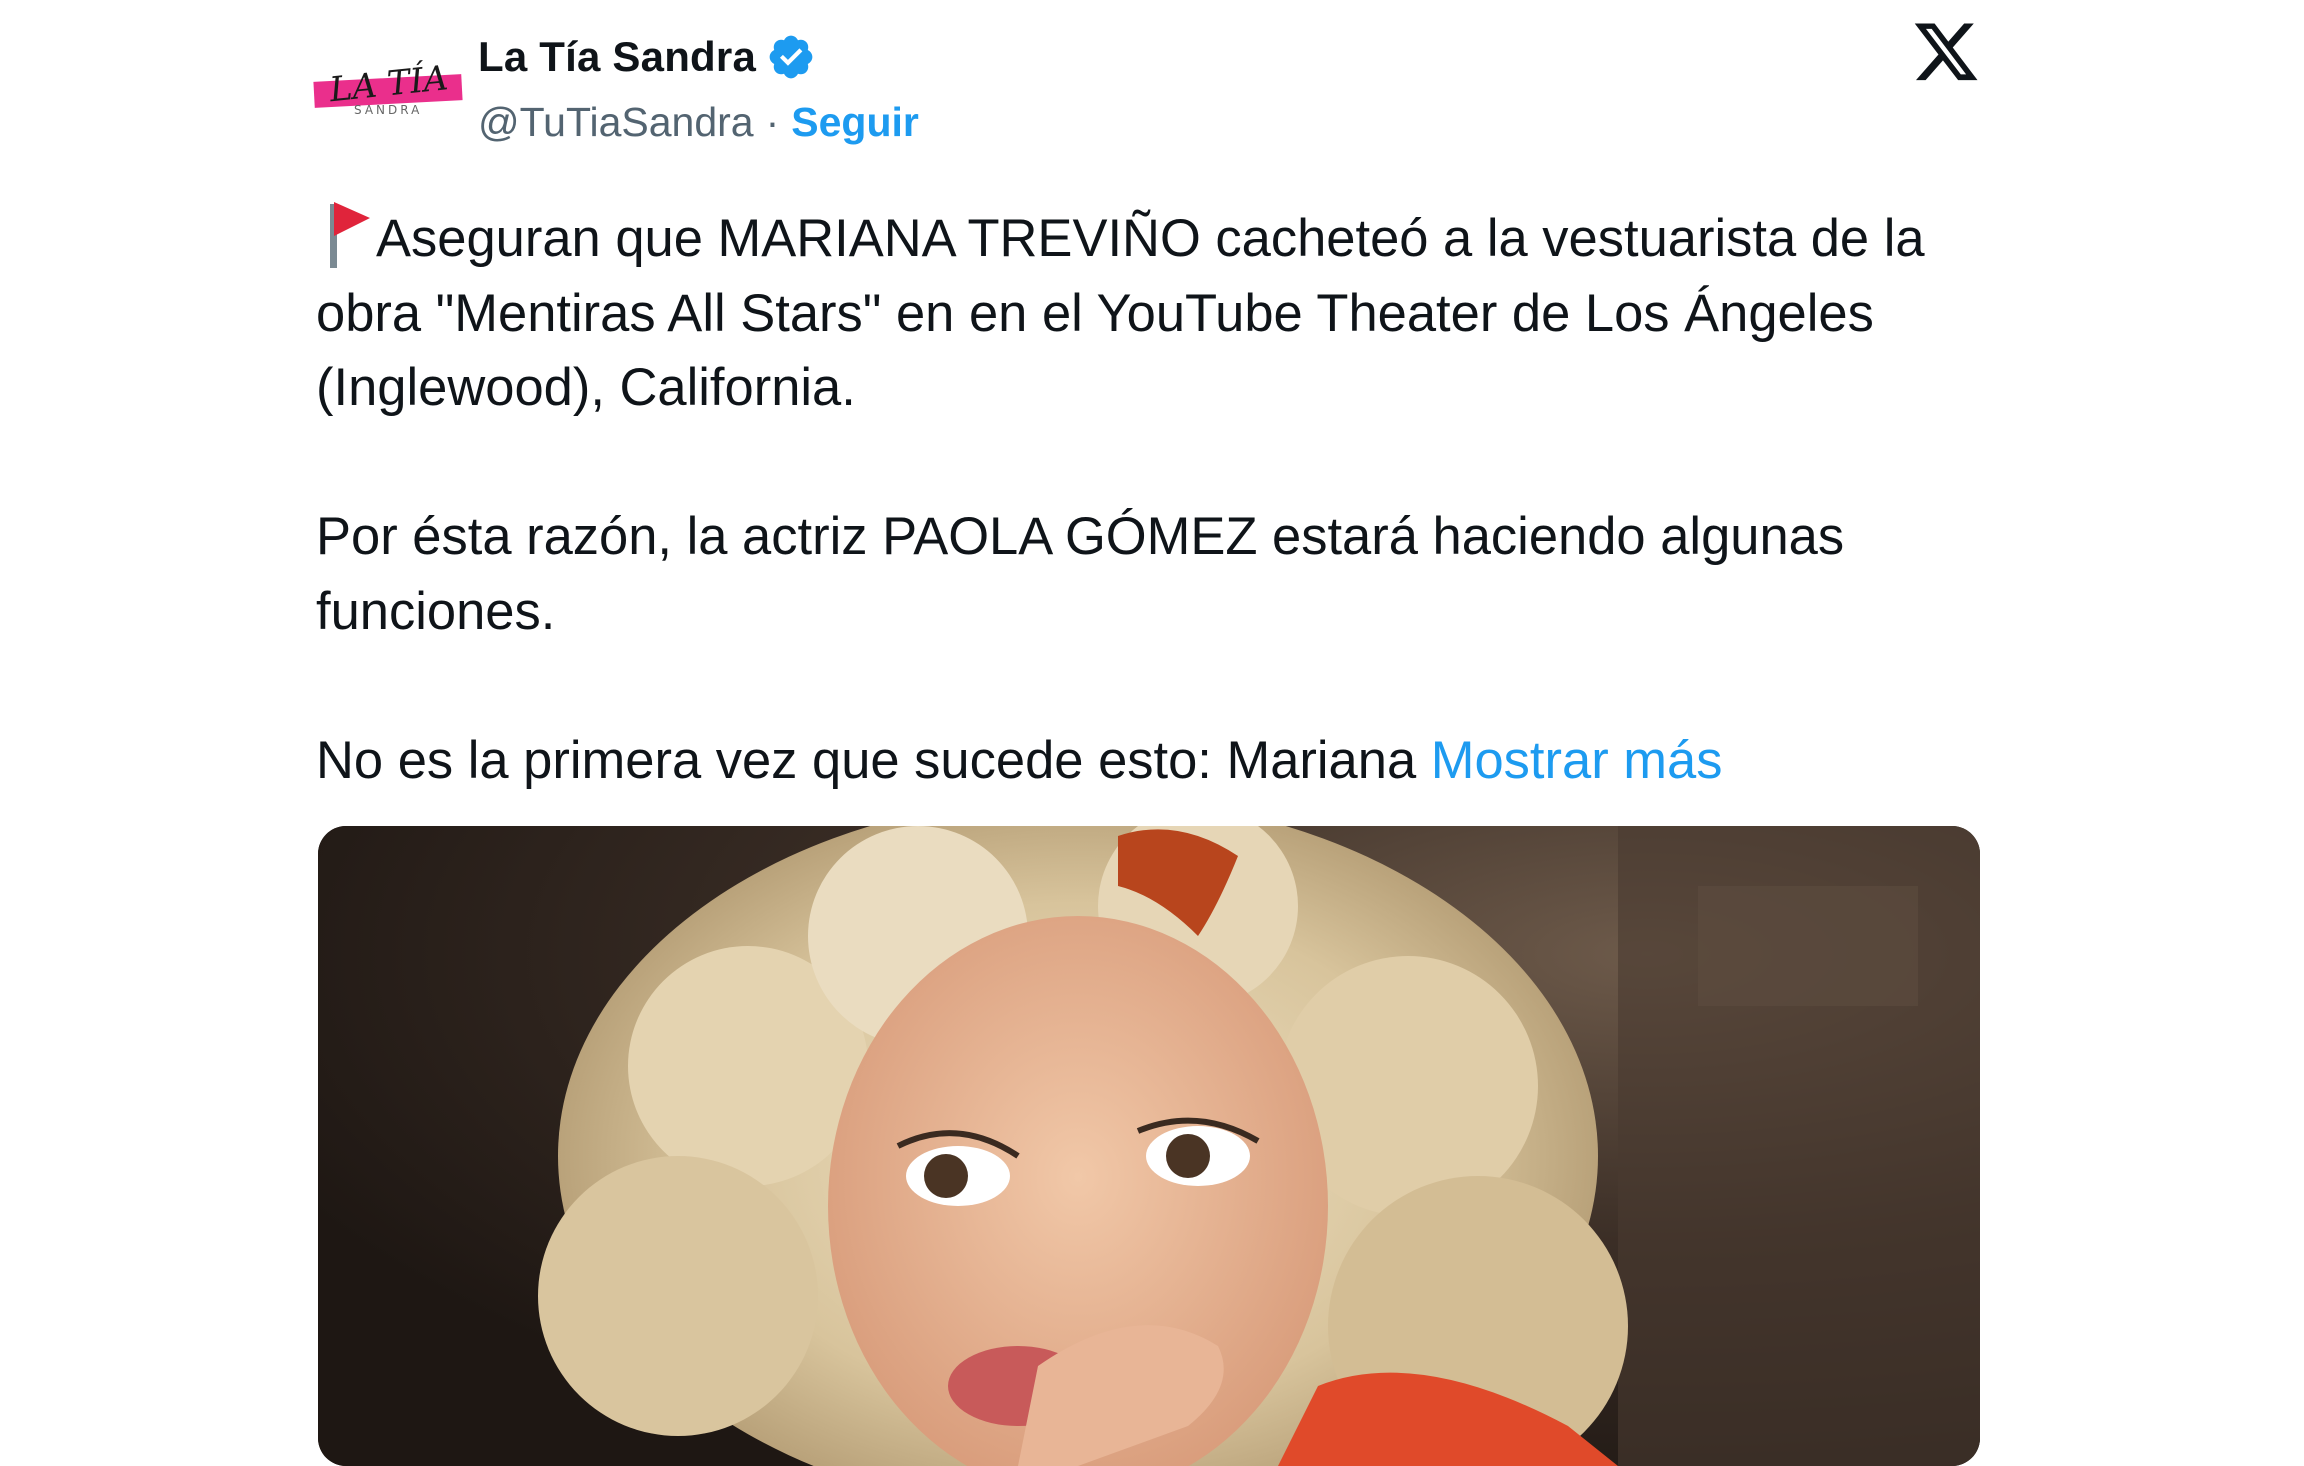 This screenshot has width=2304, height=1466. I want to click on follow-button: Seguir, so click(855, 122).